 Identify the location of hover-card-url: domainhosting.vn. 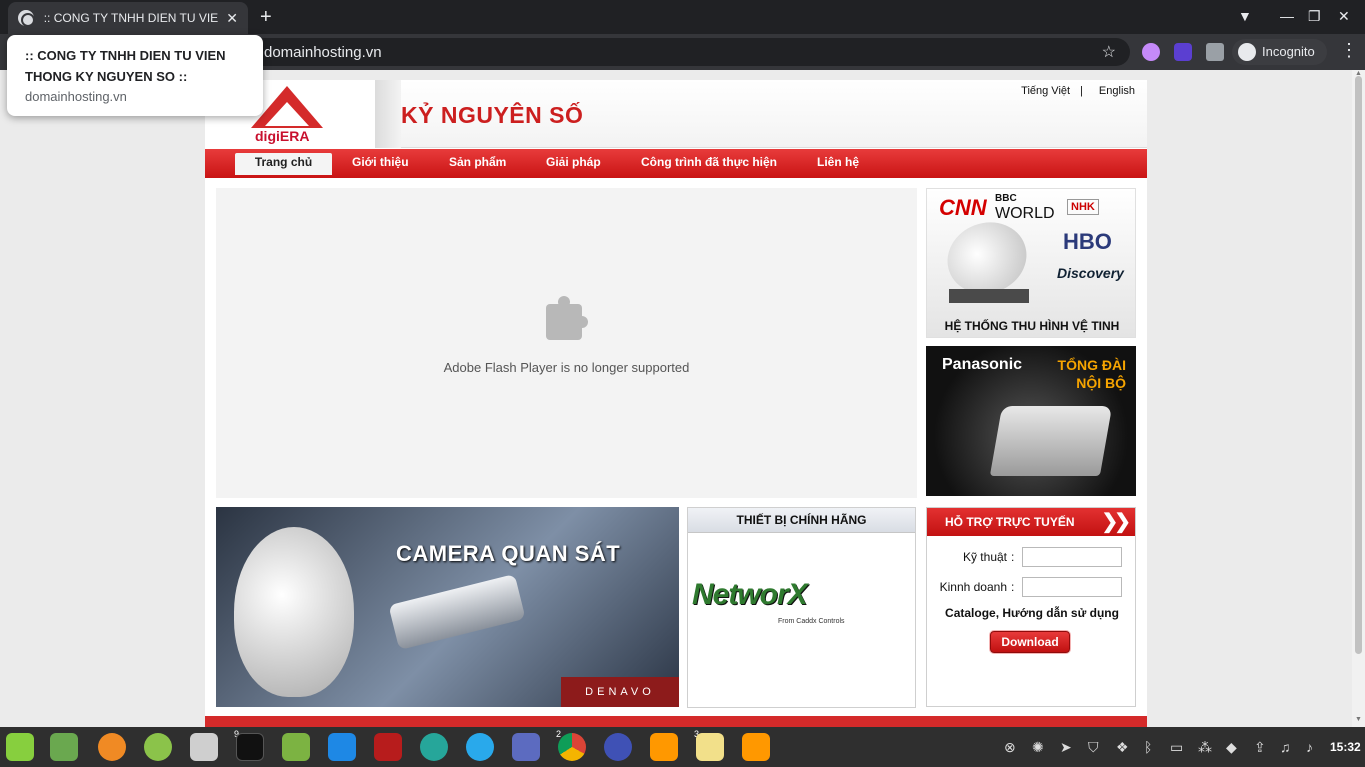
(76, 96).